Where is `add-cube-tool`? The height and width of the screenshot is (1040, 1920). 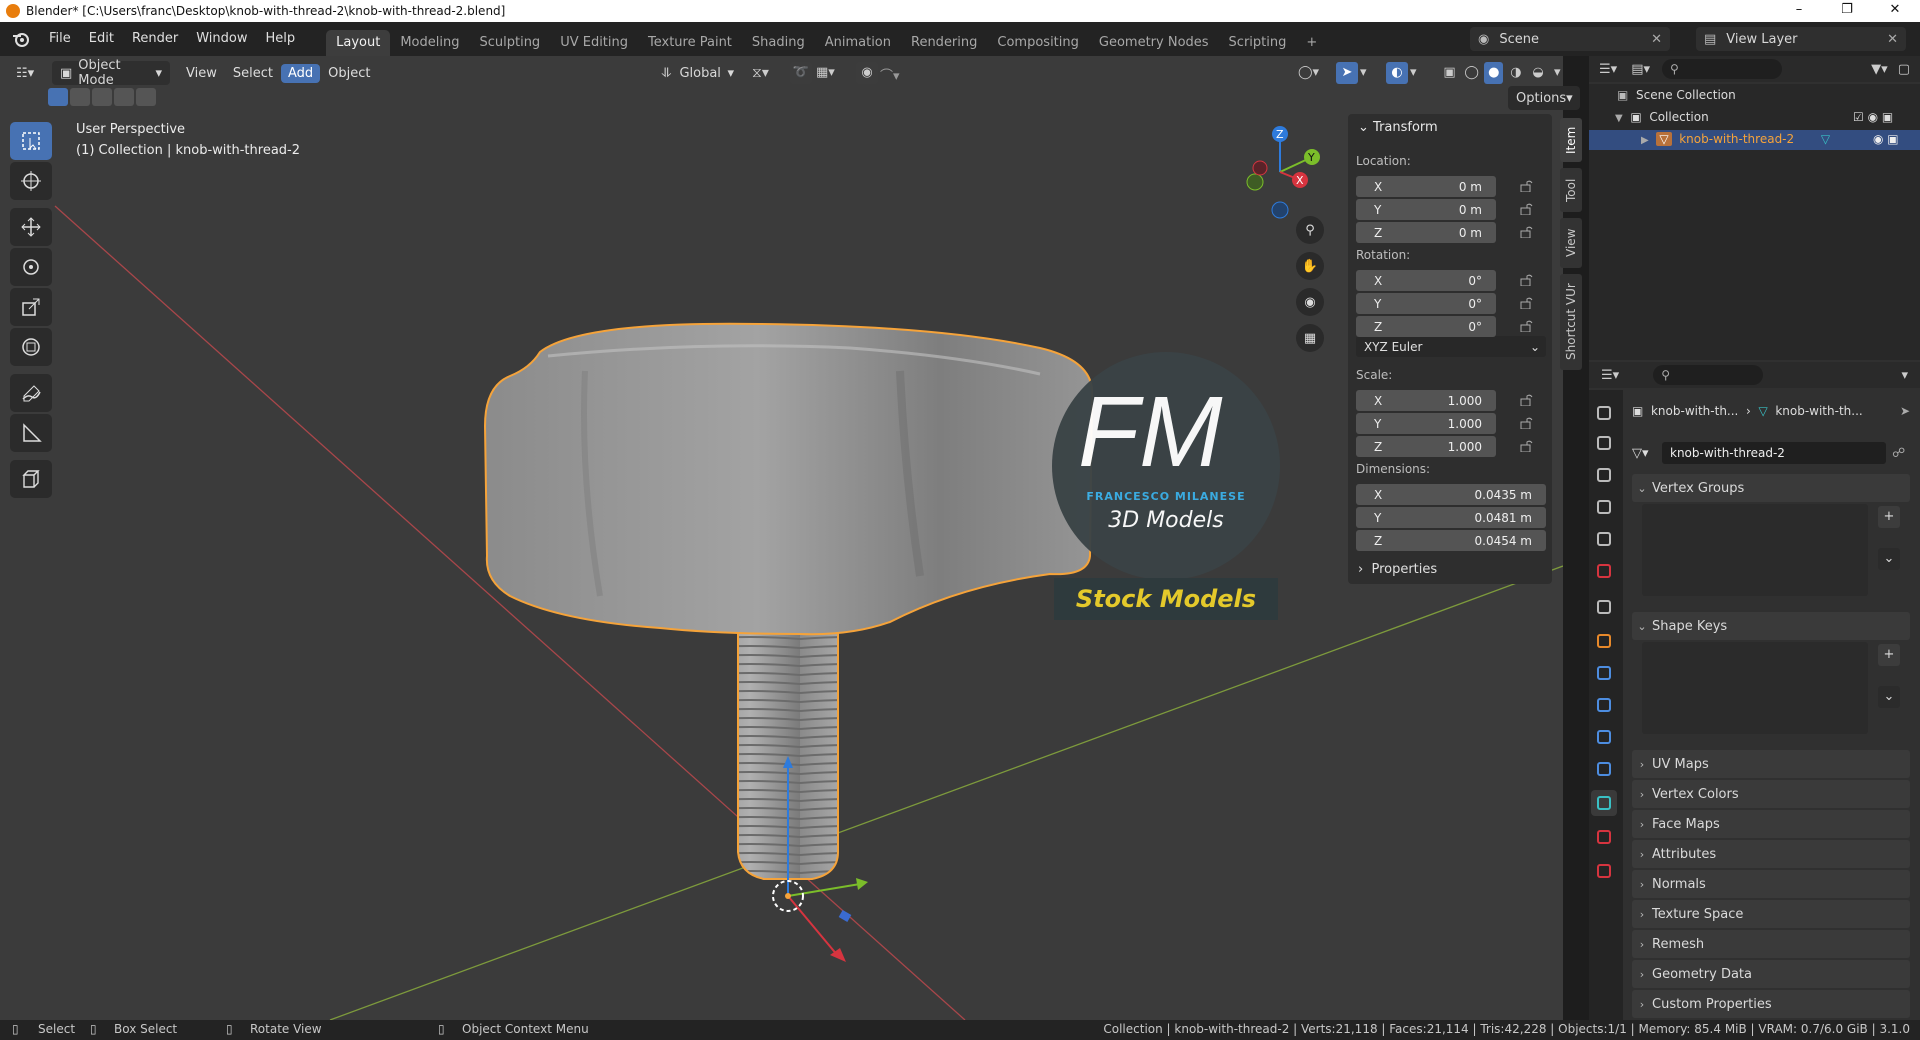
add-cube-tool is located at coordinates (31, 479).